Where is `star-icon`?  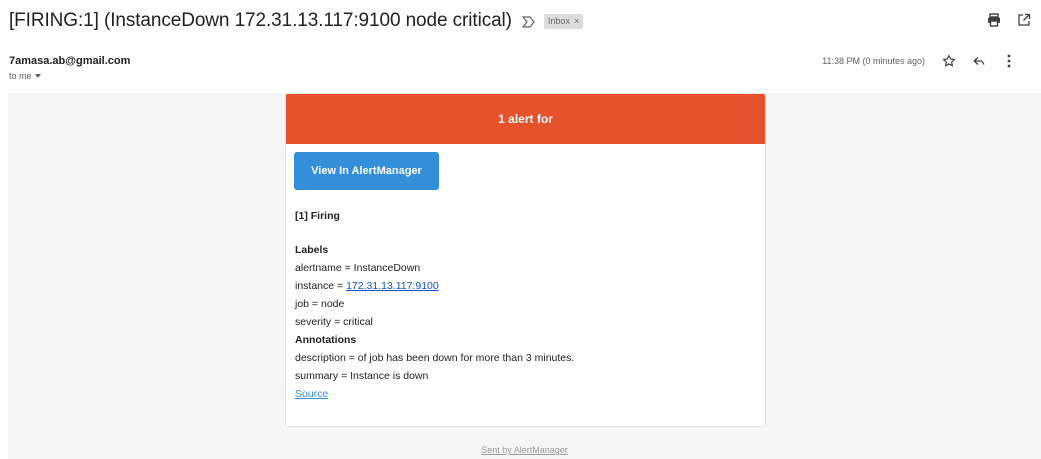 star-icon is located at coordinates (949, 61).